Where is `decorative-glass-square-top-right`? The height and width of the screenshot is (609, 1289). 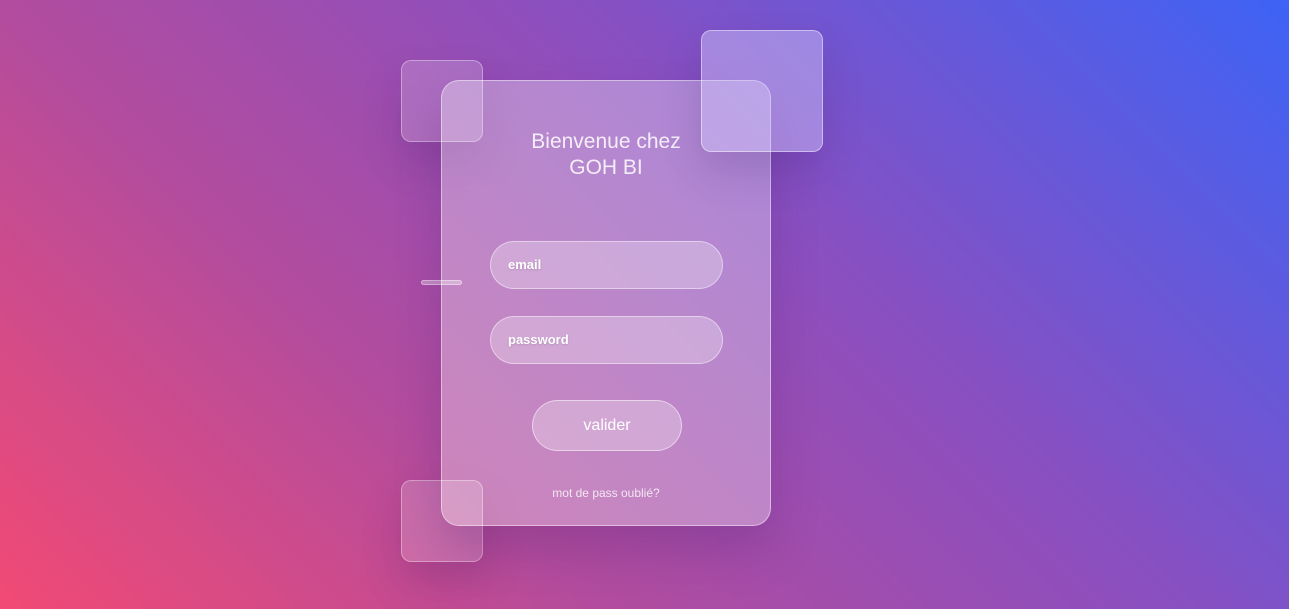 decorative-glass-square-top-right is located at coordinates (762, 91).